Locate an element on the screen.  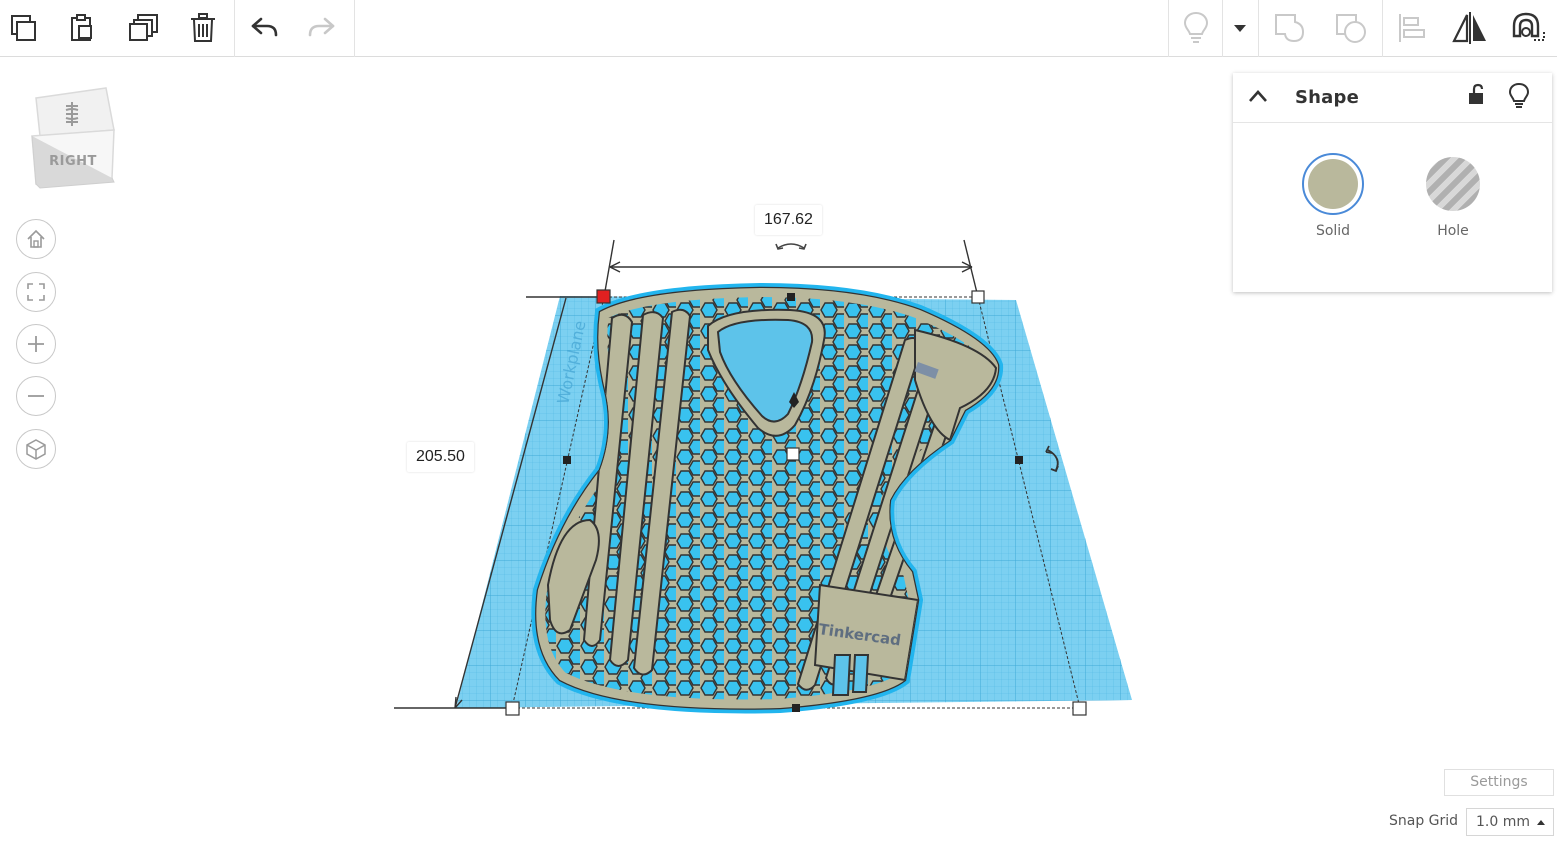
caret-down-icon is located at coordinates (1240, 28).